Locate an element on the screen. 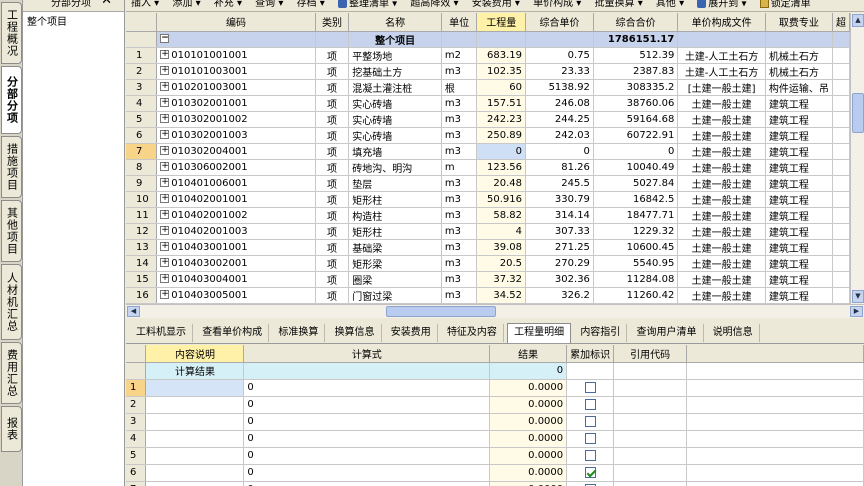  detail-row: 5 0 0.0000 is located at coordinates (495, 456).